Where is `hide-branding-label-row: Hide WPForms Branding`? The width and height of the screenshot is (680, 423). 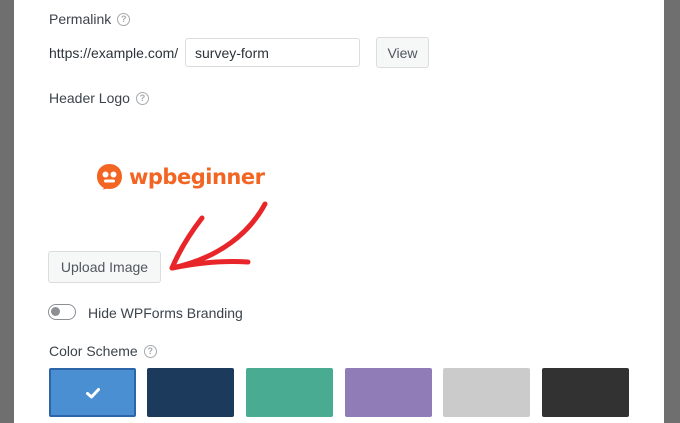 hide-branding-label-row: Hide WPForms Branding is located at coordinates (165, 313).